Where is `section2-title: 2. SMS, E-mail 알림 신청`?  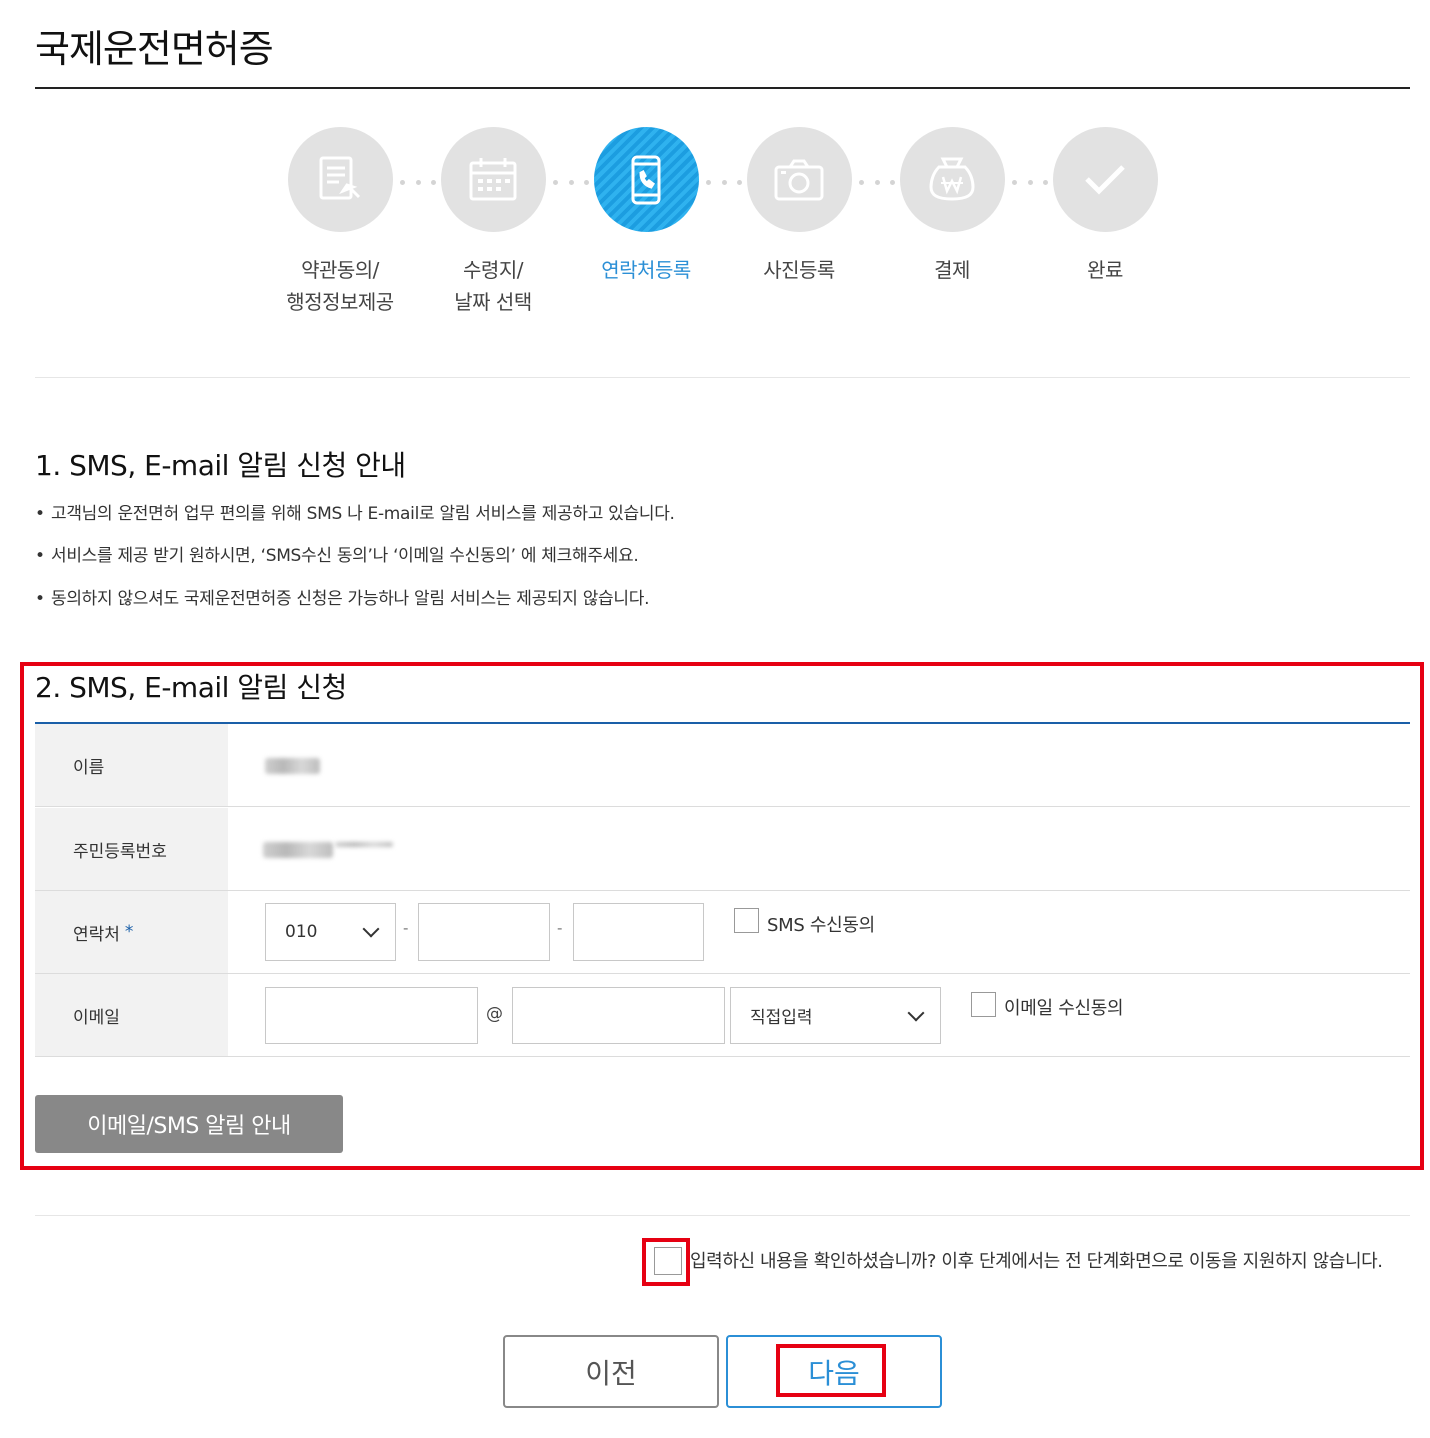 section2-title: 2. SMS, E-mail 알림 신청 is located at coordinates (191, 687).